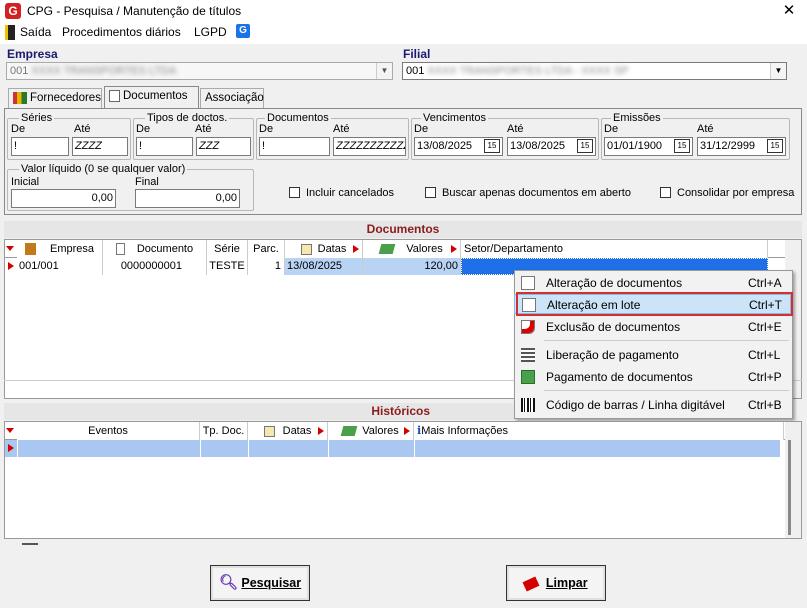 The image size is (807, 608). What do you see at coordinates (13, 11) in the screenshot?
I see `app-logo-icon: G` at bounding box center [13, 11].